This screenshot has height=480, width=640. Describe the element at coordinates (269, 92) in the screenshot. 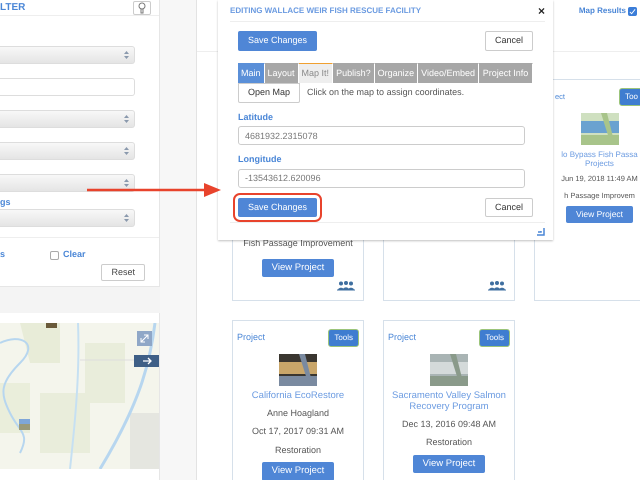

I see `open-map-button: Open Map` at that location.